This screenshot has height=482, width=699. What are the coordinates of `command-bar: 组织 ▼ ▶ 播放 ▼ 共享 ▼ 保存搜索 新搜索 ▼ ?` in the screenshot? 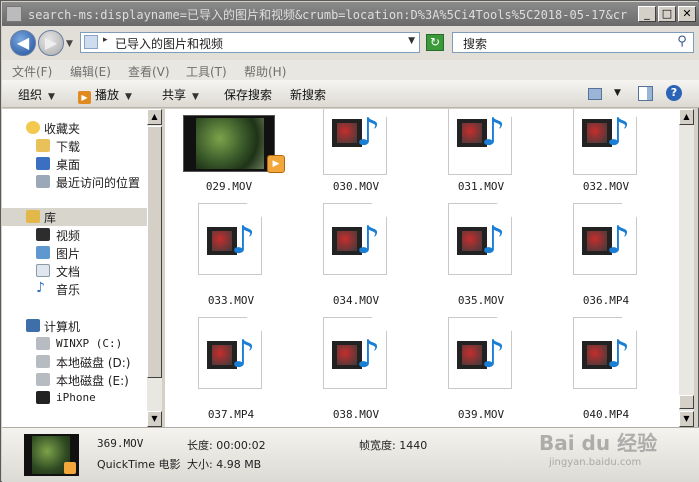 It's located at (350, 94).